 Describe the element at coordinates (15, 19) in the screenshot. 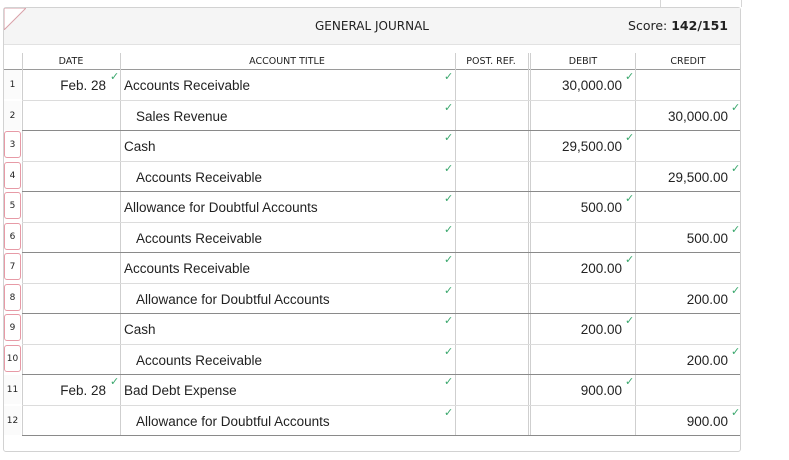

I see `corner-fold-icon` at that location.